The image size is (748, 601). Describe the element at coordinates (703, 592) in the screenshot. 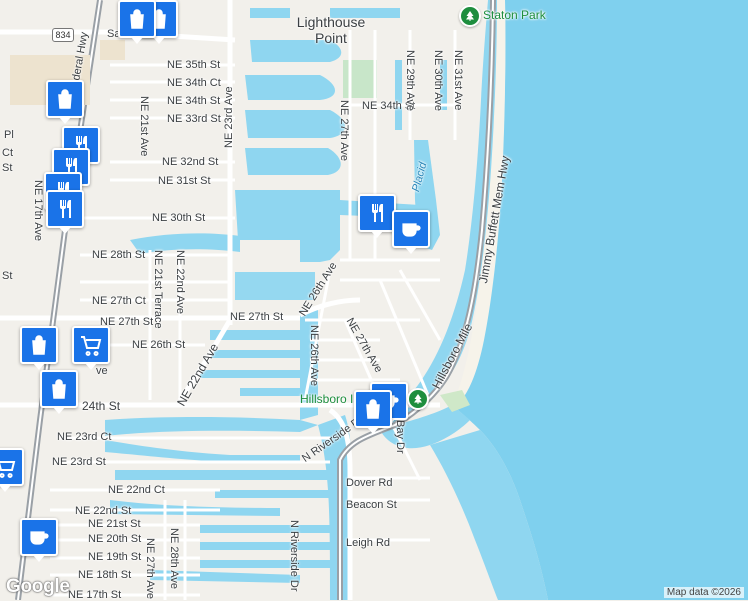

I see `map-attribution: Map data ©2026` at that location.